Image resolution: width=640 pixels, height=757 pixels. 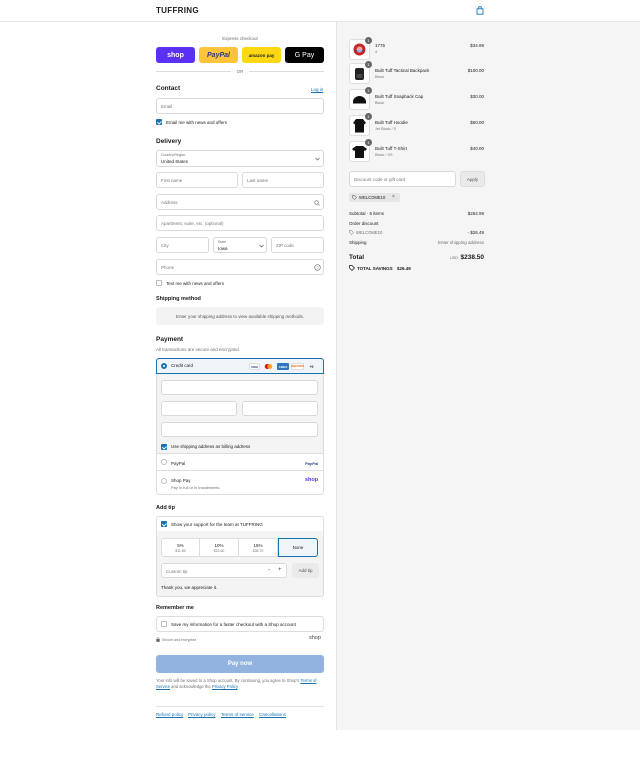 What do you see at coordinates (297, 245) in the screenshot?
I see `zip-input: ZIP code` at bounding box center [297, 245].